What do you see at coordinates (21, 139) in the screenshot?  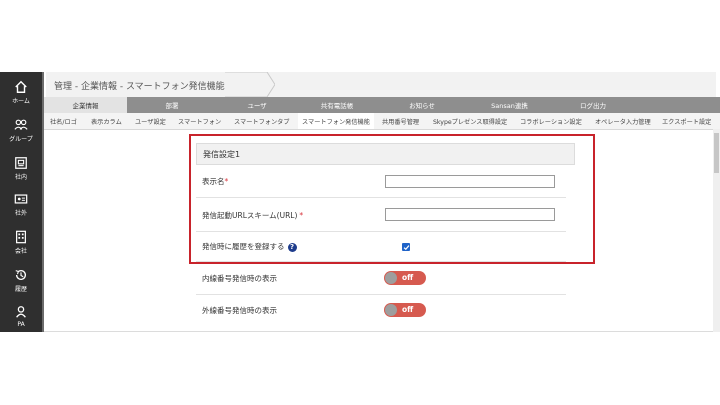 I see `sidebar-item-label: グループ` at bounding box center [21, 139].